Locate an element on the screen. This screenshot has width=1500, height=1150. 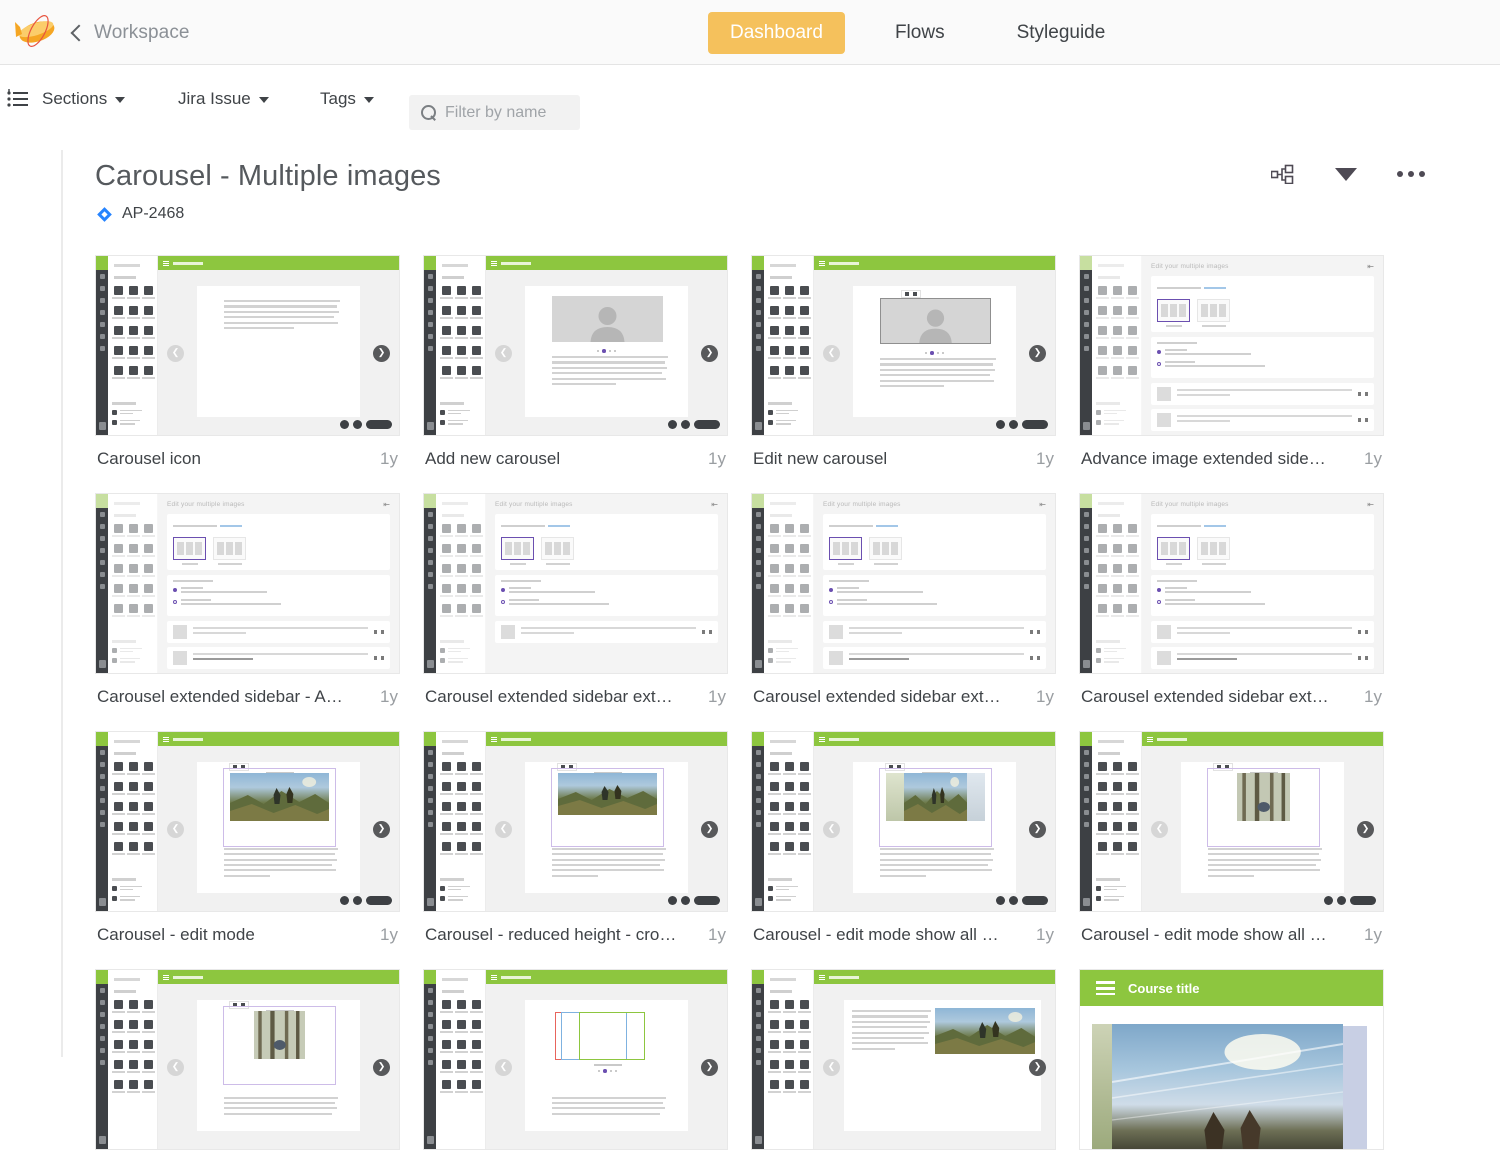
screen-card: ❮ ❯ Edit new carousel 1y is located at coordinates (903, 362).